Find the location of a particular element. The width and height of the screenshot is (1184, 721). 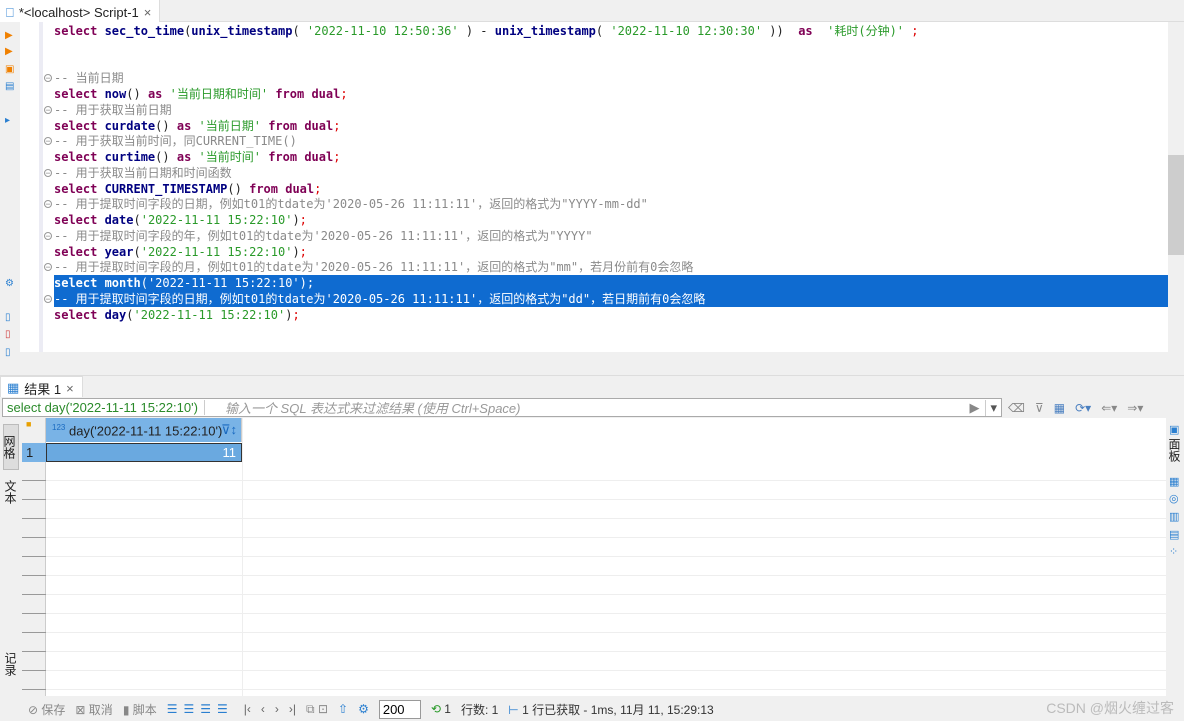

code-token: () is located at coordinates (137, 94).